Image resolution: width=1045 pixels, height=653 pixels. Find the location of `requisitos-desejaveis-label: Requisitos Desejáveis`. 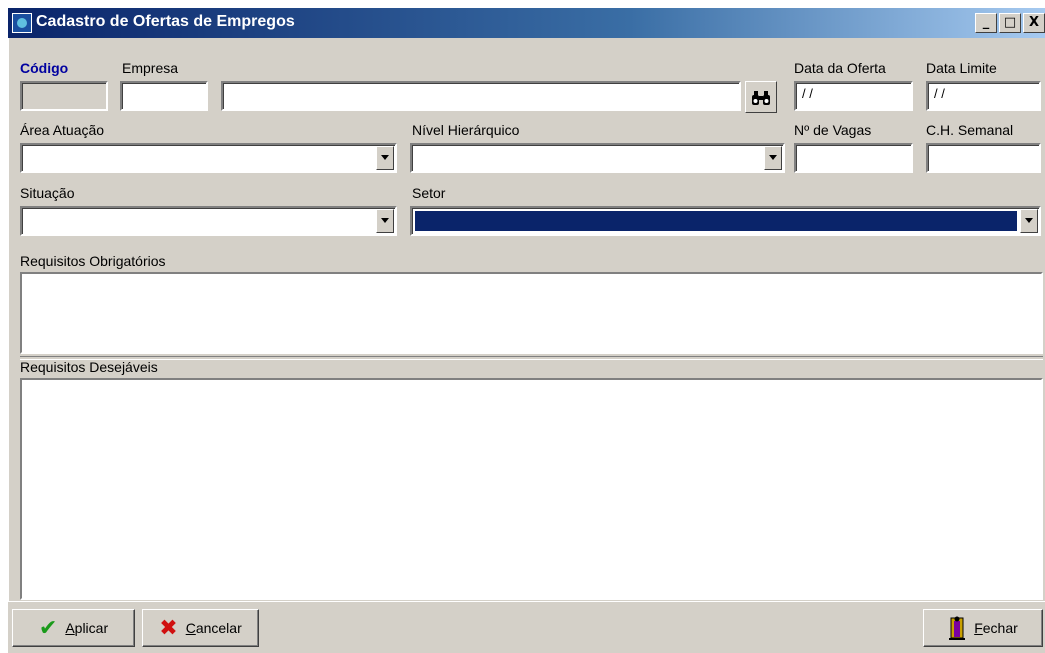

requisitos-desejaveis-label: Requisitos Desejáveis is located at coordinates (89, 367).